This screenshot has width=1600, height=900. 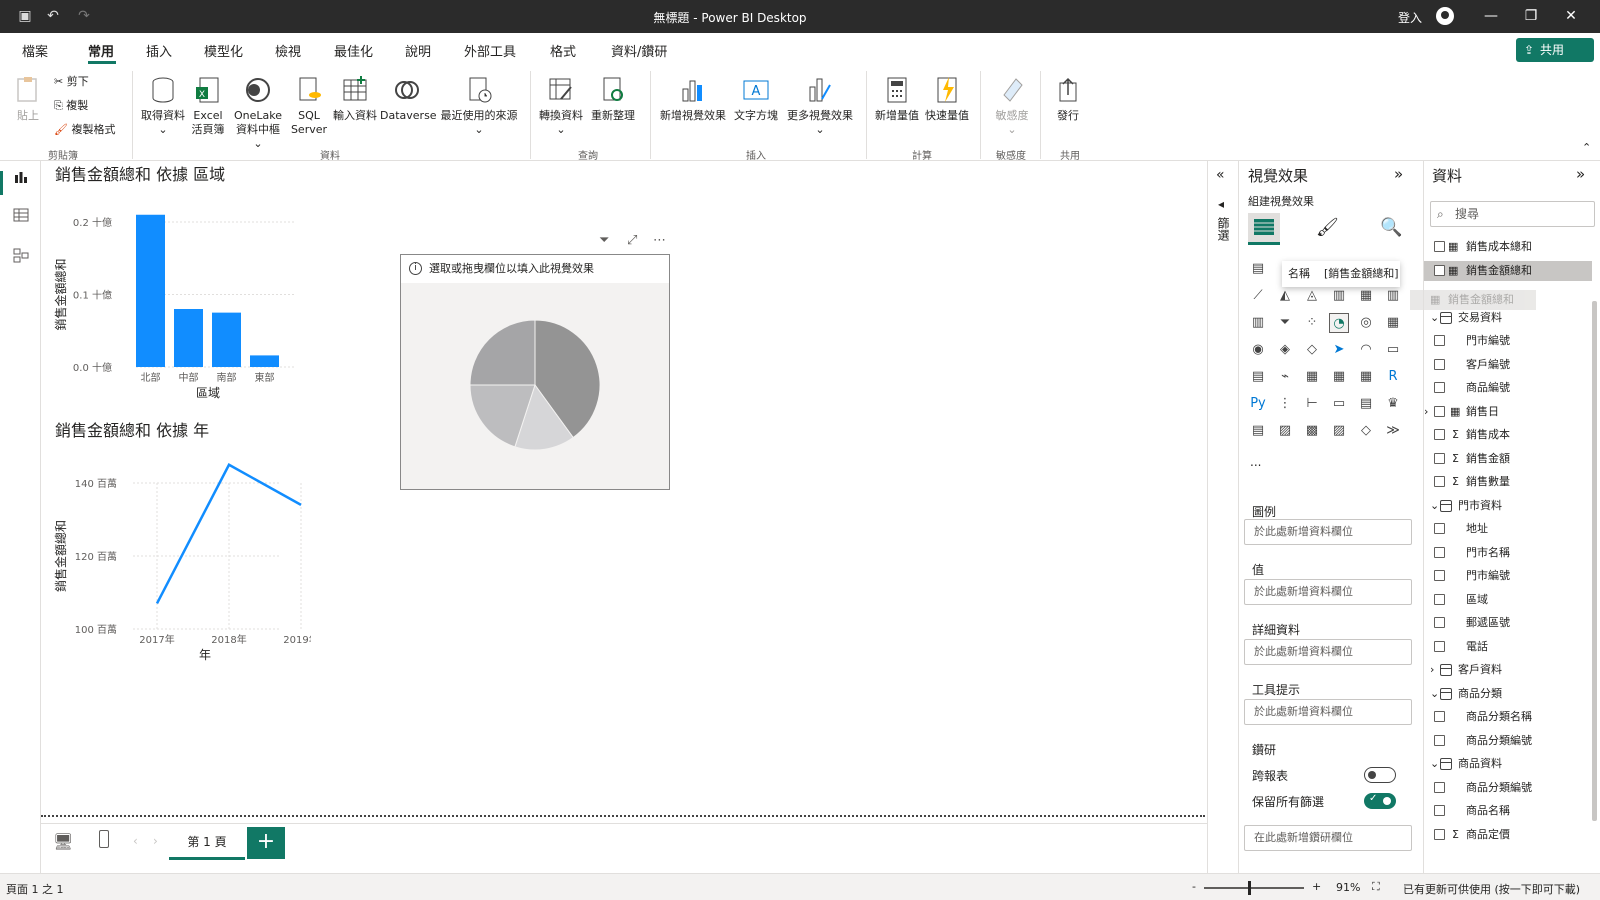 What do you see at coordinates (1508, 717) in the screenshot?
I see `field-item: 商品分類名稱` at bounding box center [1508, 717].